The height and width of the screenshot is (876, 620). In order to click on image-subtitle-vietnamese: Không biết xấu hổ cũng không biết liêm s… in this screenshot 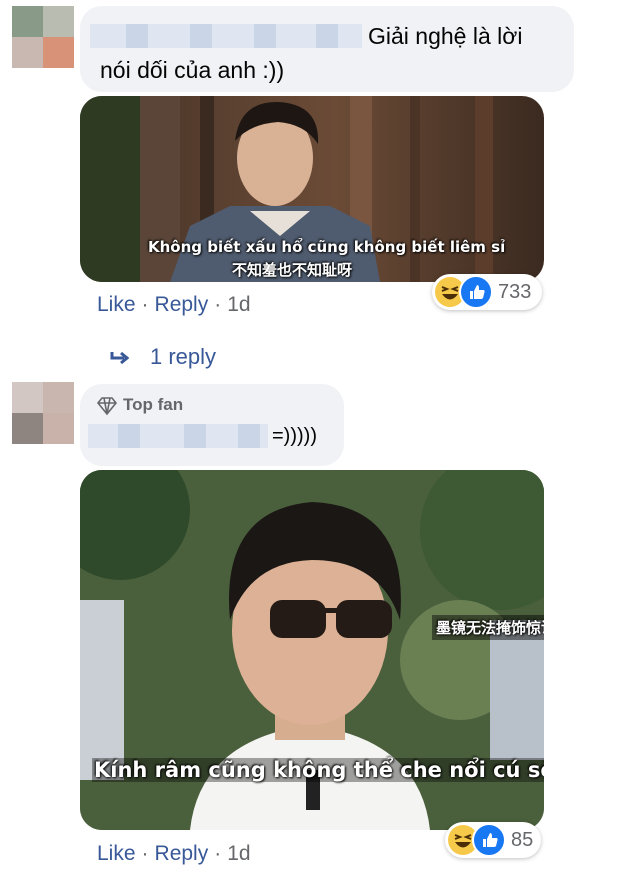, I will do `click(327, 247)`.